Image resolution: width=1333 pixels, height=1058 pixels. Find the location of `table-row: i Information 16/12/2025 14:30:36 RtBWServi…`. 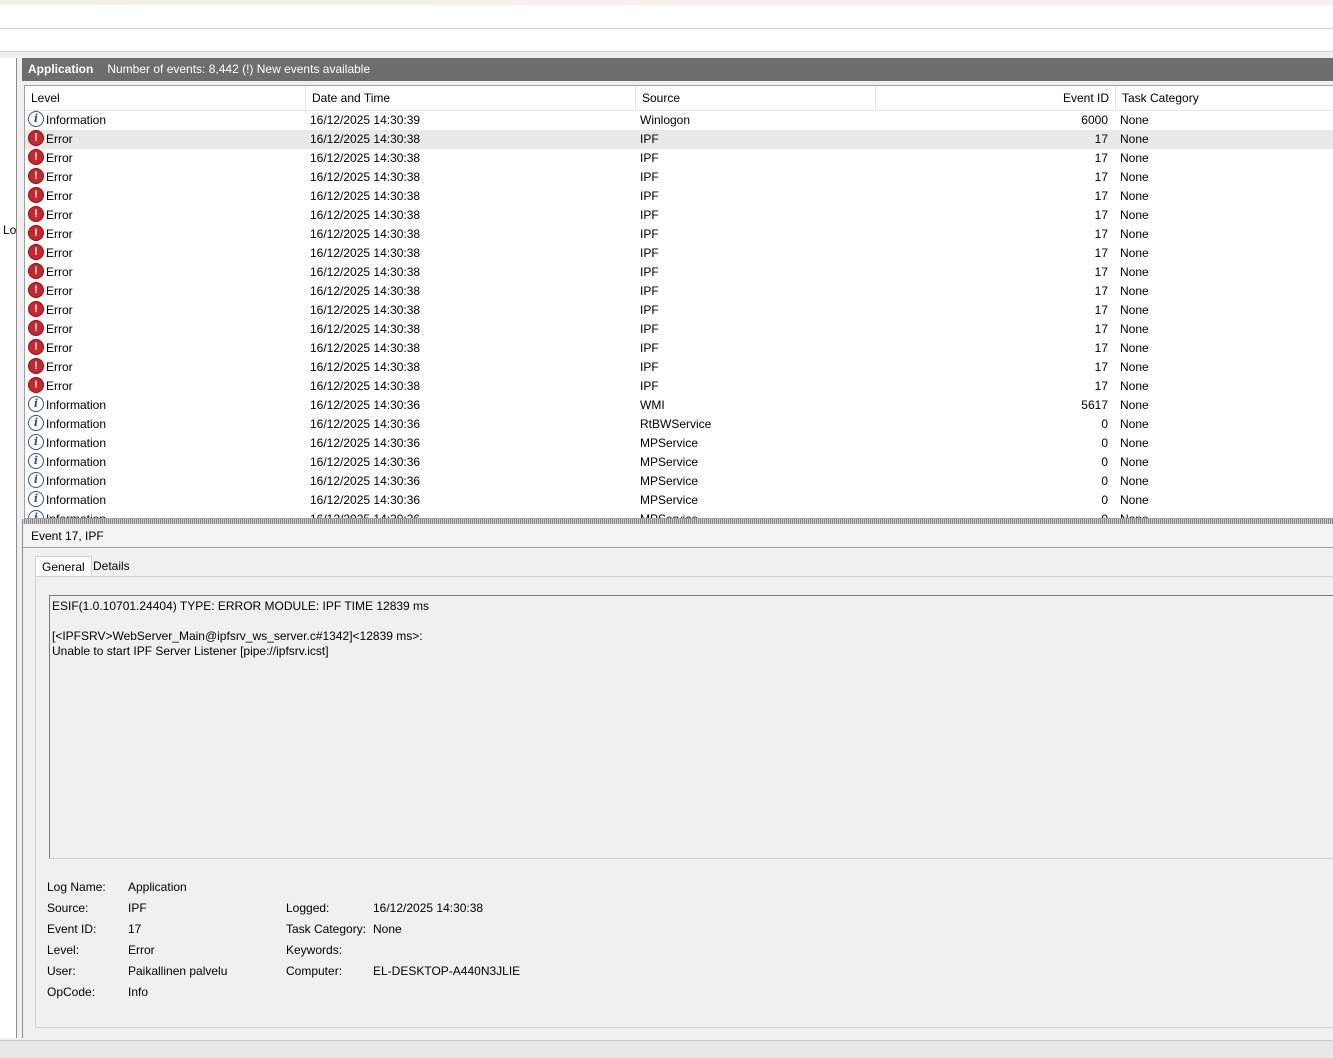

table-row: i Information 16/12/2025 14:30:36 RtBWServi… is located at coordinates (679, 424).